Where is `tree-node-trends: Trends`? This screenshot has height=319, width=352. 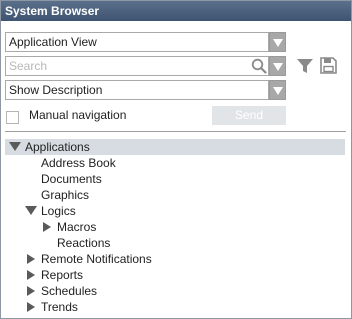 tree-node-trends: Trends is located at coordinates (175, 307).